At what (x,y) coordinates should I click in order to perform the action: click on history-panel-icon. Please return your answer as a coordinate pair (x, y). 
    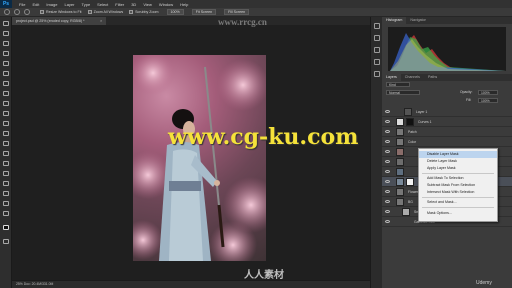
    Looking at the image, I should click on (377, 50).